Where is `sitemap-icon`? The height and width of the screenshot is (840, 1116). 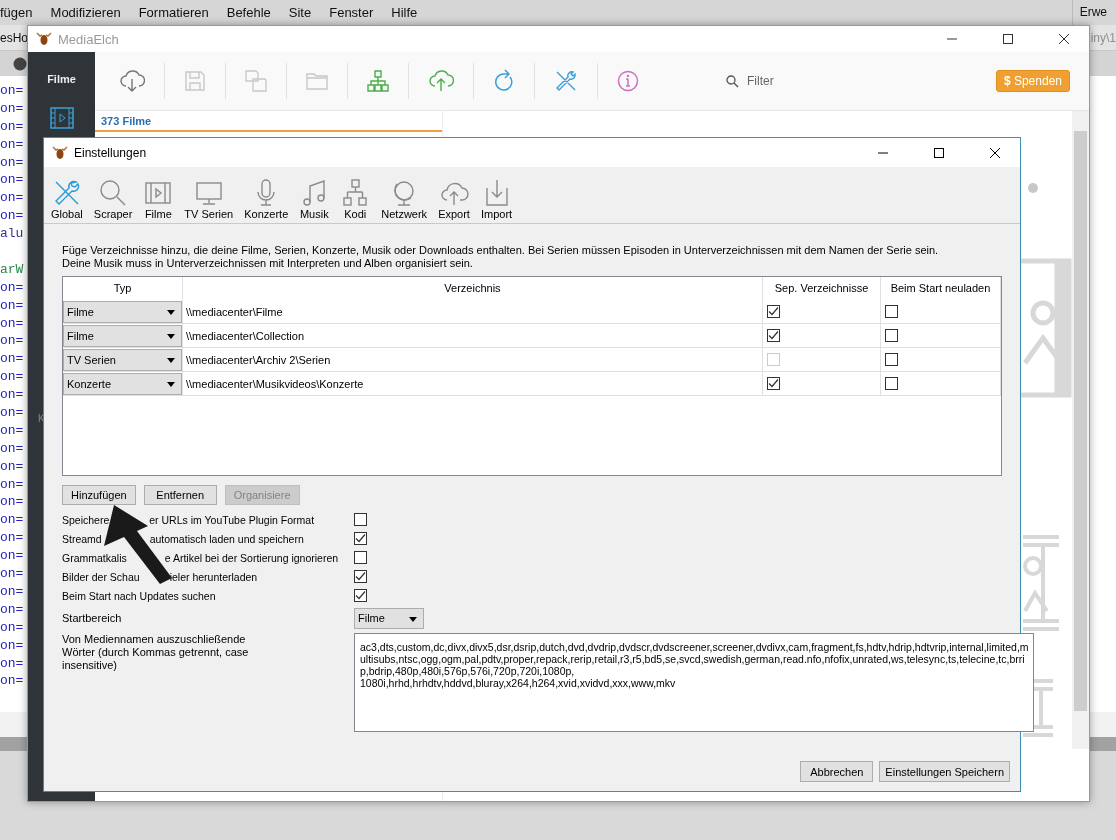
sitemap-icon is located at coordinates (378, 81).